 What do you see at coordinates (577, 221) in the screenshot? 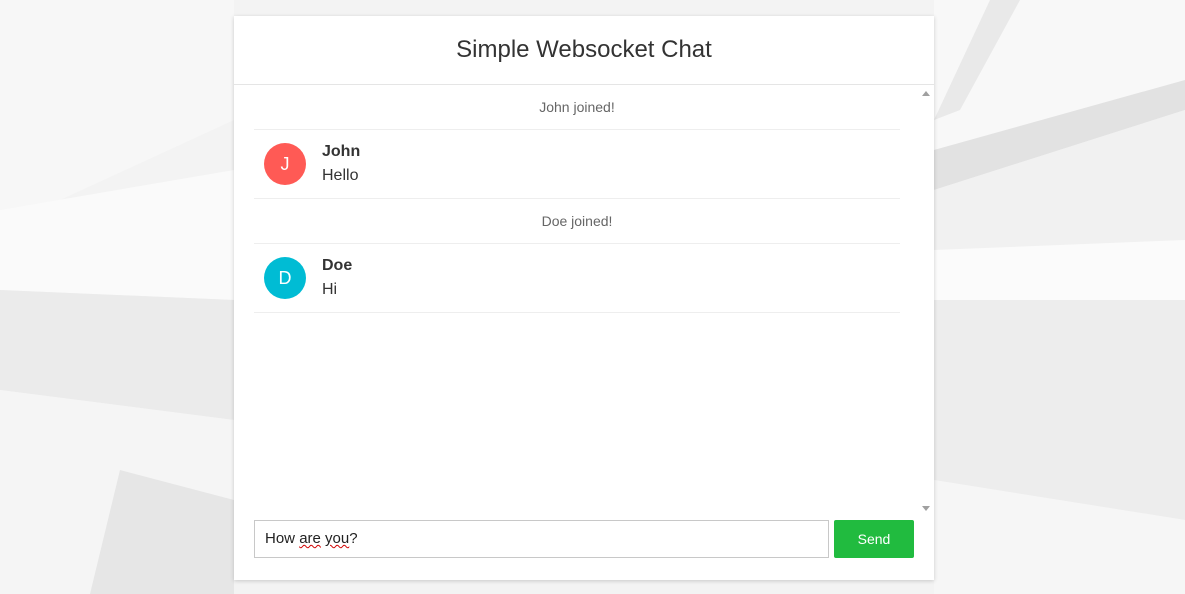
I see `system-message: Doe joined!` at bounding box center [577, 221].